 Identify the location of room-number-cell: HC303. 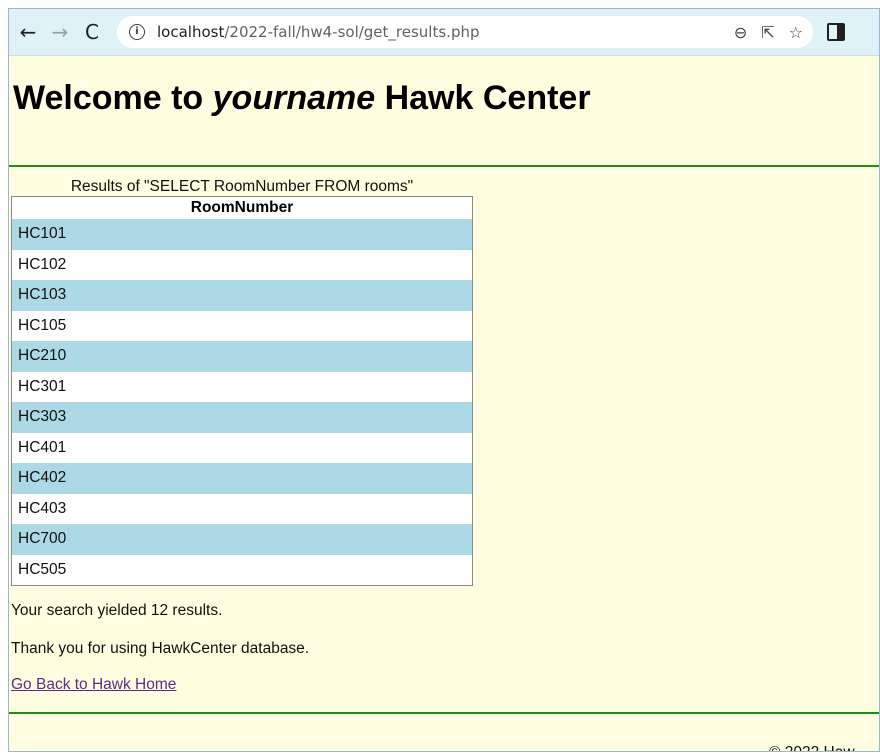
(242, 417).